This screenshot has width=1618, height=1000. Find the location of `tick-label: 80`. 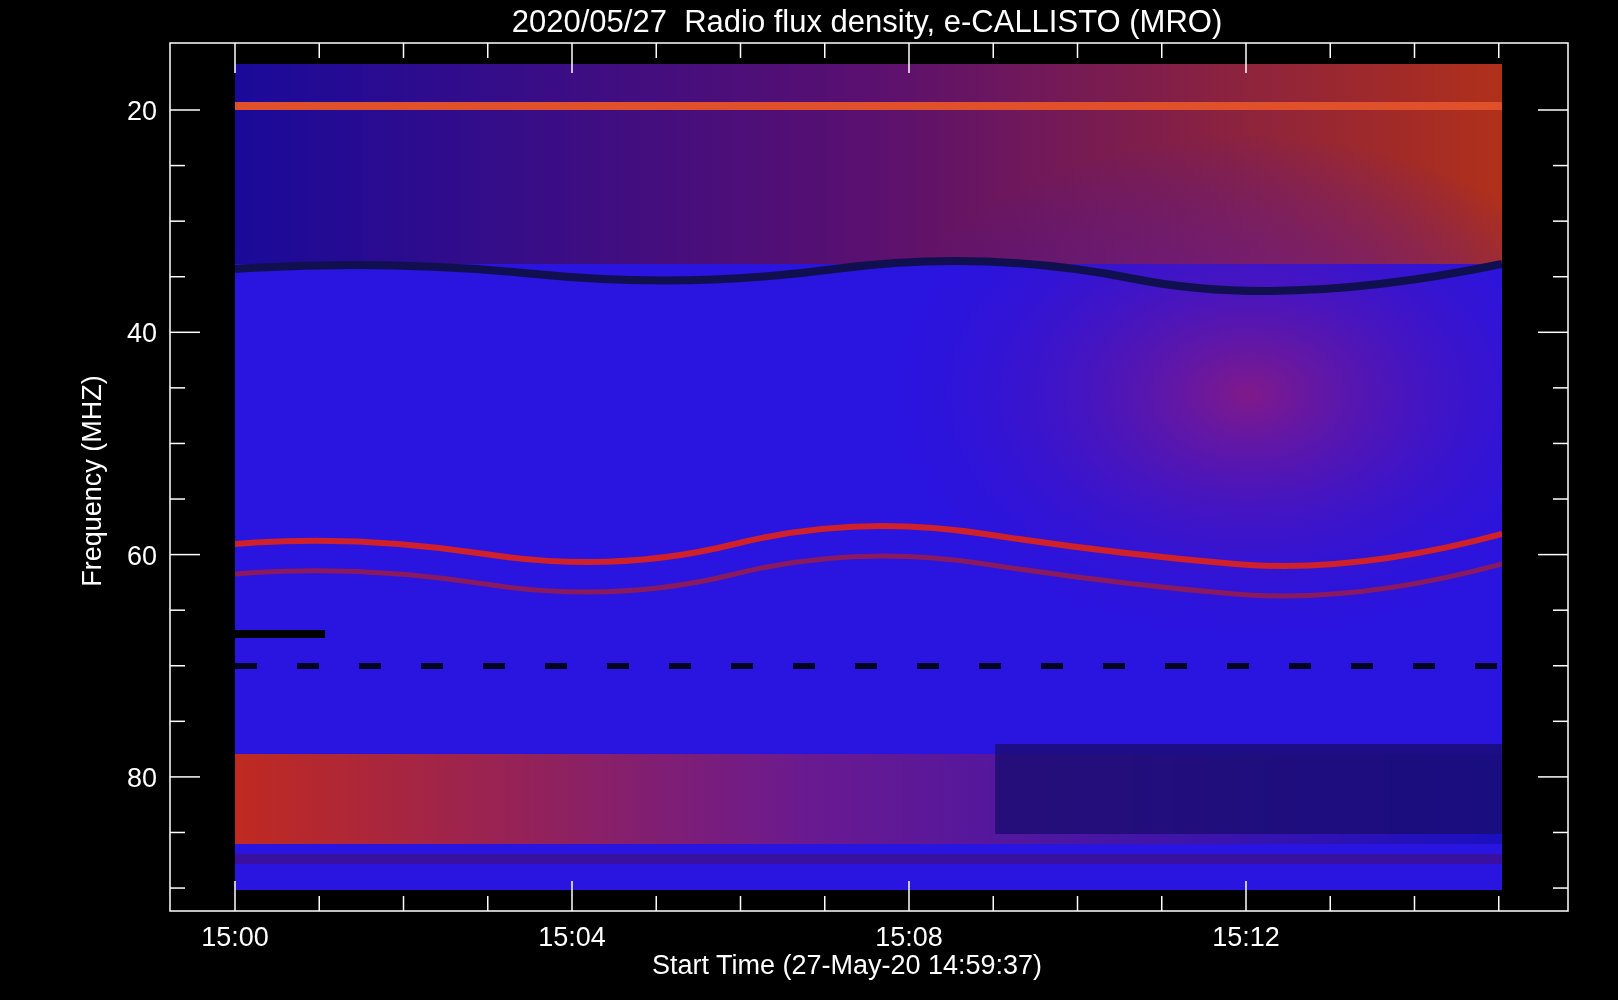

tick-label: 80 is located at coordinates (141, 777).